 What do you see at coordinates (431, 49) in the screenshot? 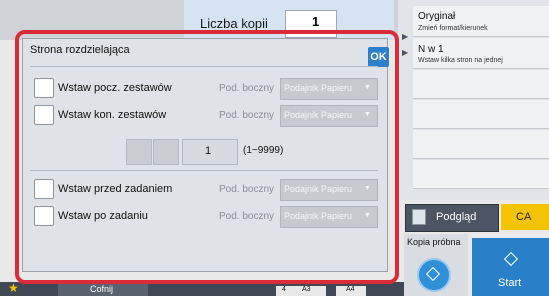
I see `n-up-title: N w 1` at bounding box center [431, 49].